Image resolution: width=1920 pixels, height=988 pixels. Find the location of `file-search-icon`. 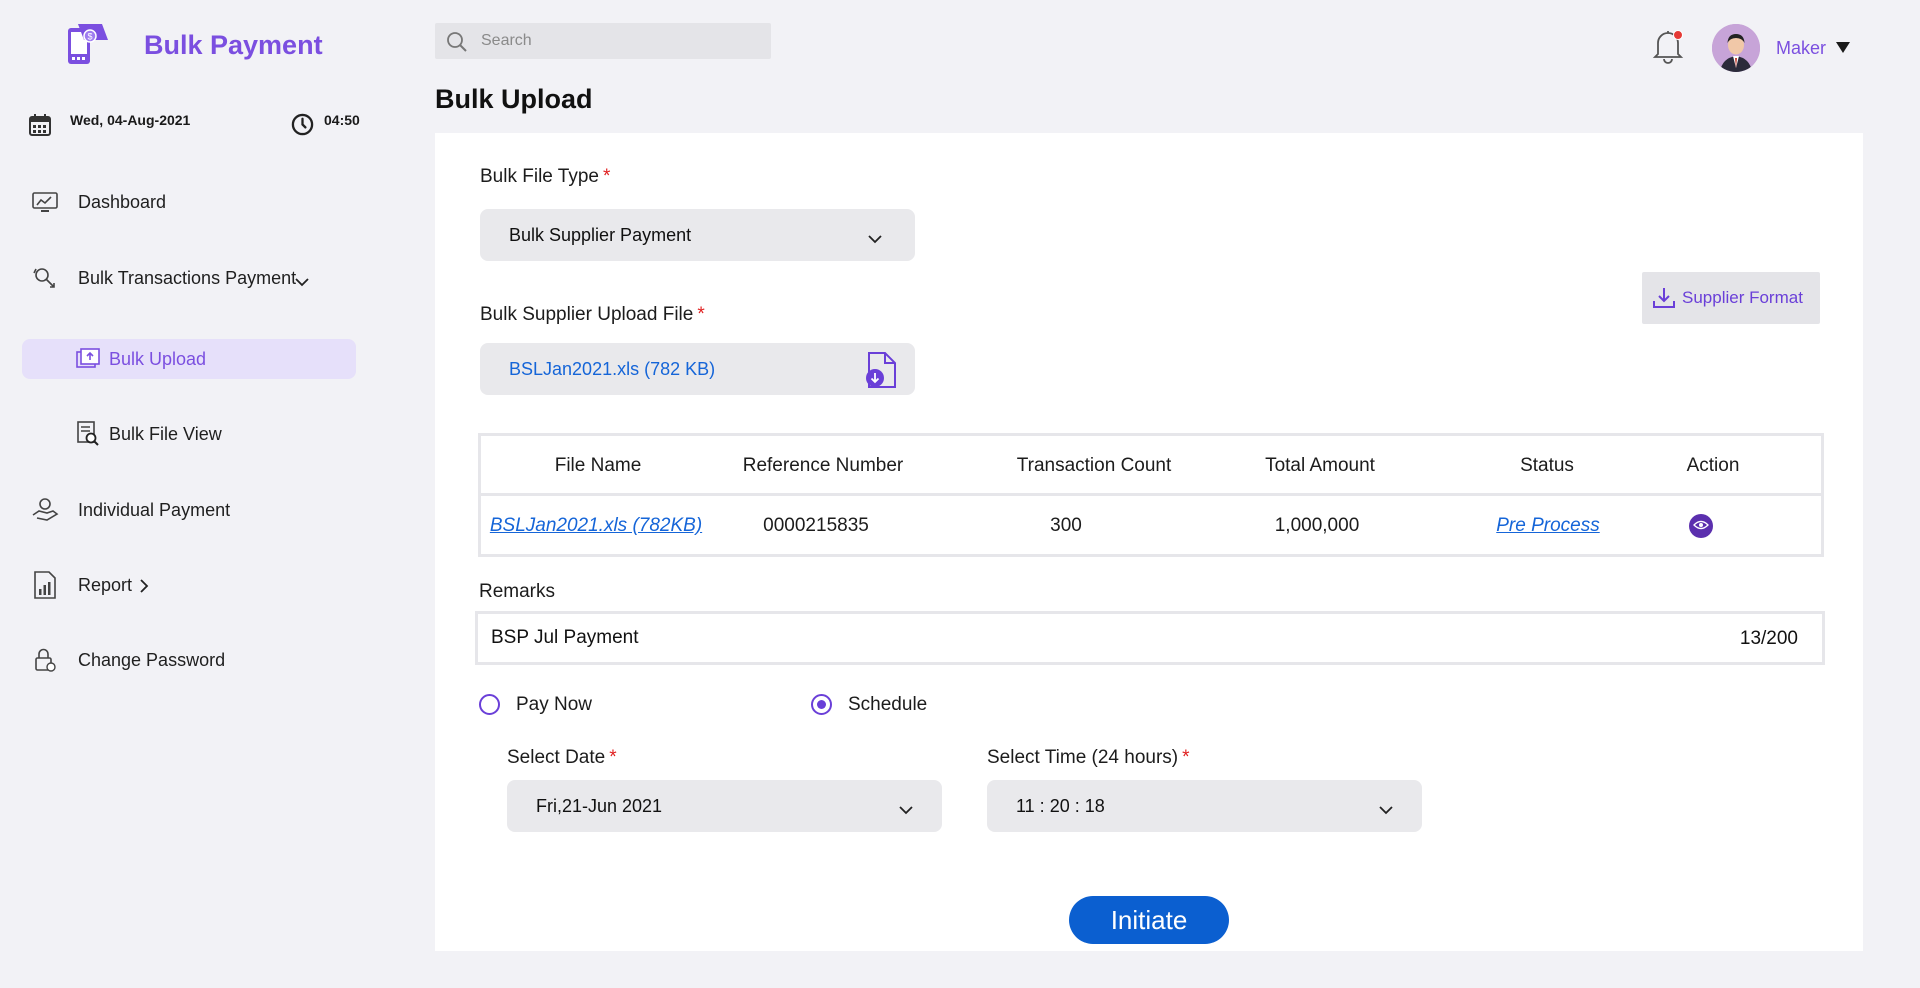

file-search-icon is located at coordinates (88, 434).